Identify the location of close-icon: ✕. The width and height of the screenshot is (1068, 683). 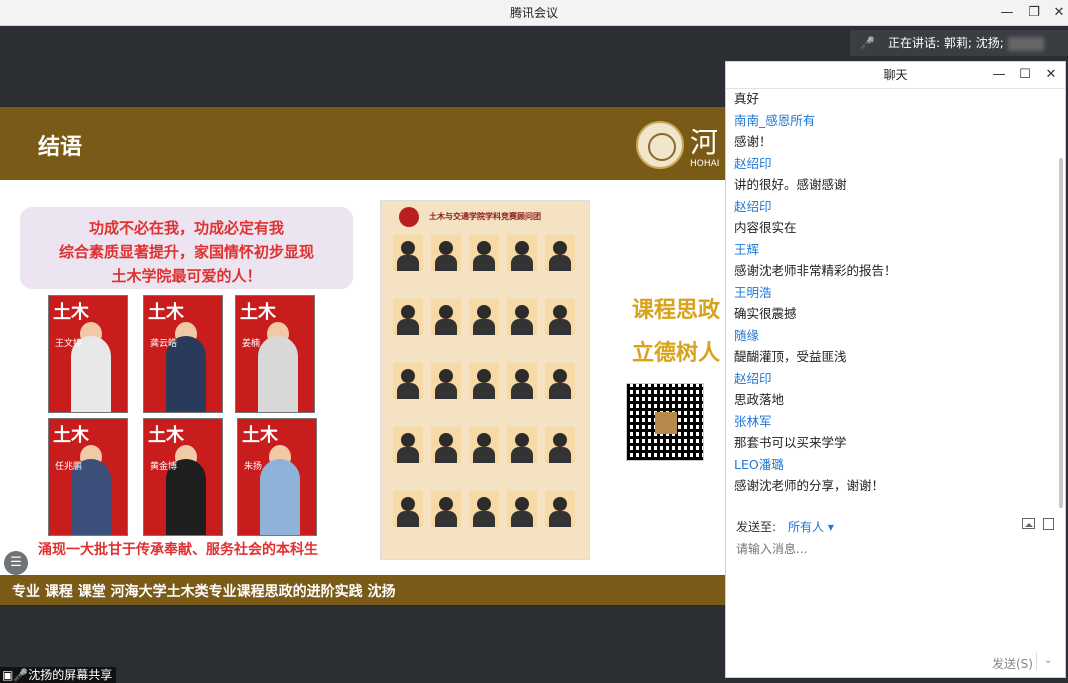
(1056, 13).